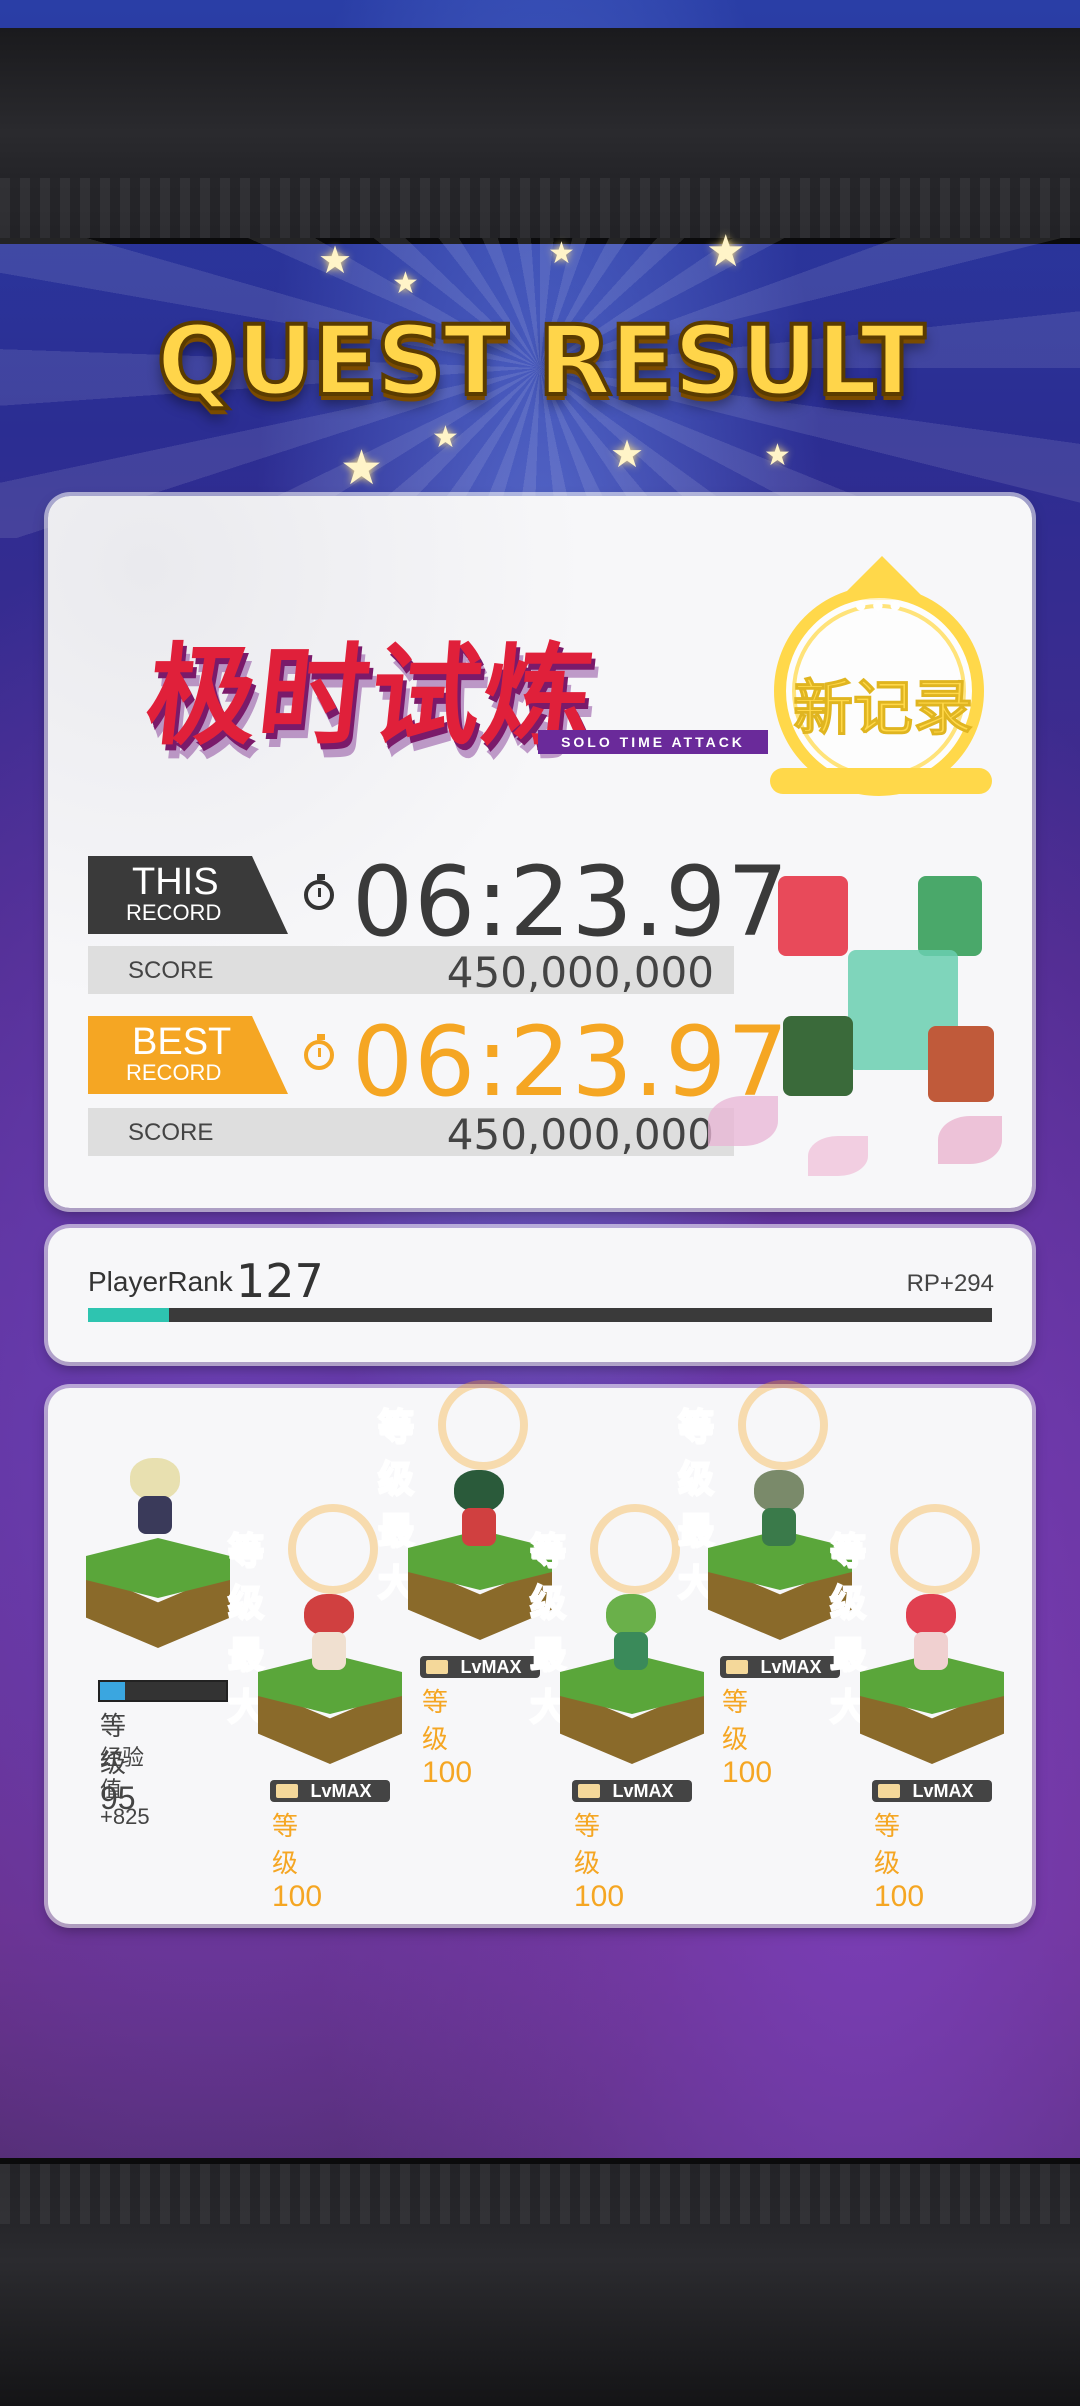 Image resolution: width=1080 pixels, height=2406 pixels. I want to click on event-logo-en: SOLO TIME ATTACK, so click(653, 742).